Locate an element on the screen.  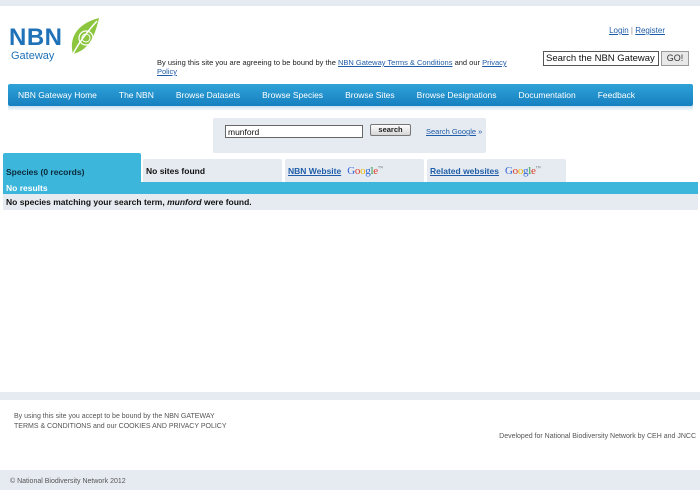
search-google-link: Search Google is located at coordinates (451, 131).